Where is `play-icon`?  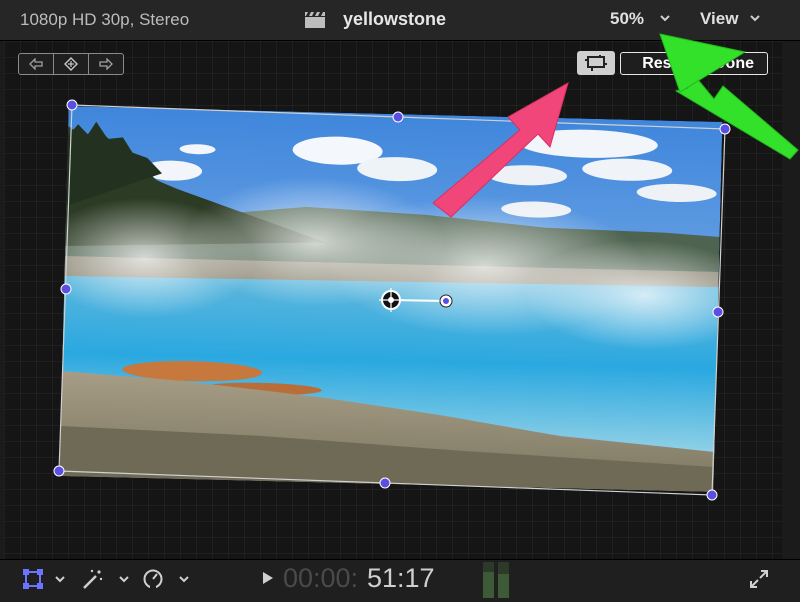
play-icon is located at coordinates (268, 578).